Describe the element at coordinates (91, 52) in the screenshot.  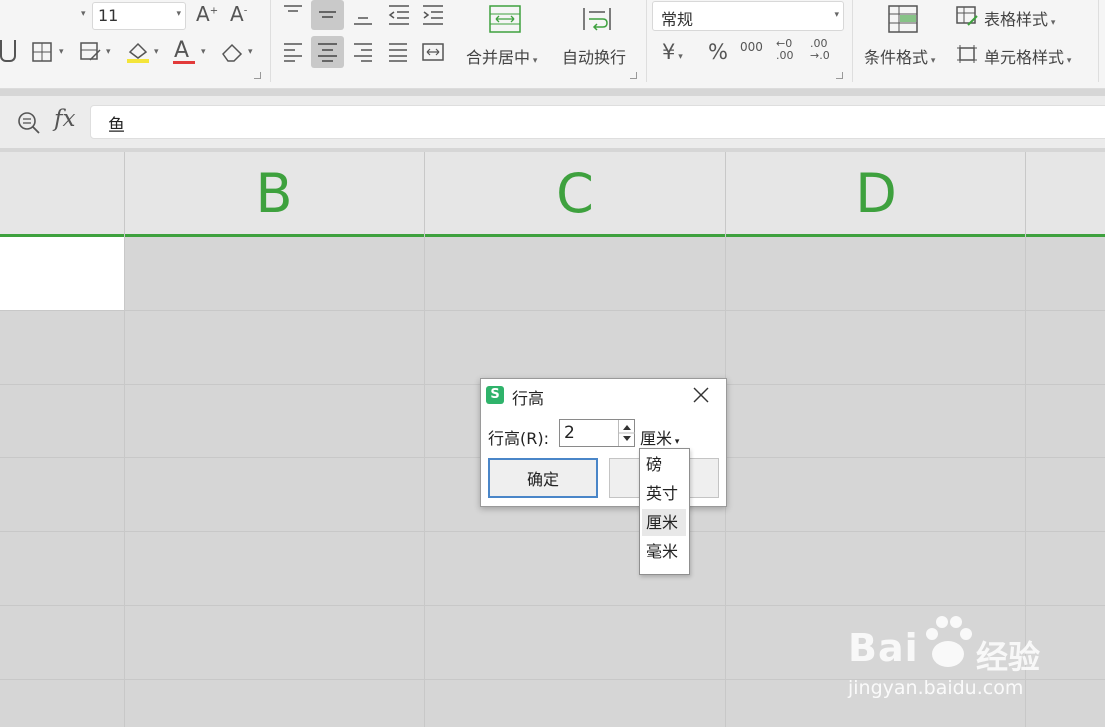
I see `cell-fill-style-icon` at that location.